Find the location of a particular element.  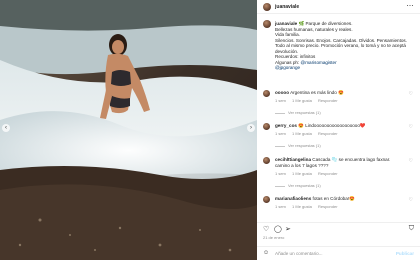

caption-mention: @jpgorange is located at coordinates (345, 68).